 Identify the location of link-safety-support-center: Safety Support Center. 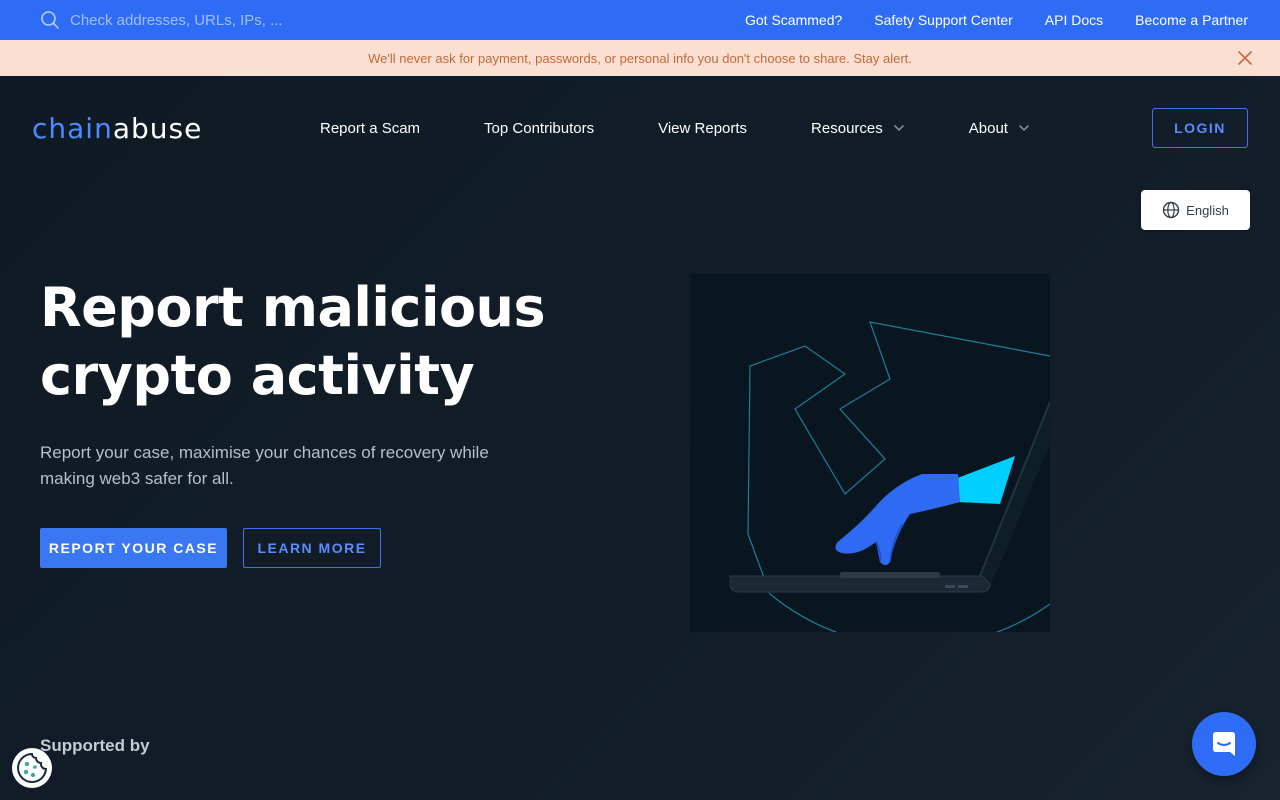
(943, 20).